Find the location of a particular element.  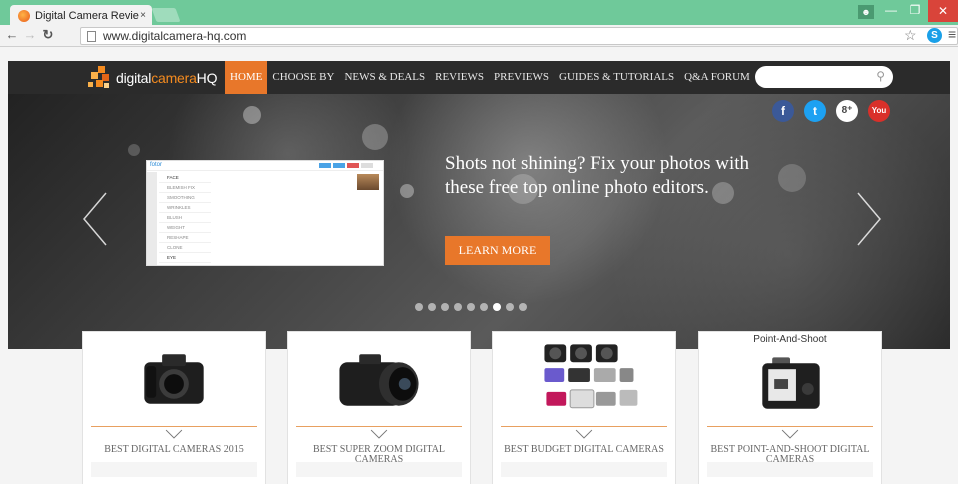

skype-extension-icon: S is located at coordinates (934, 35).